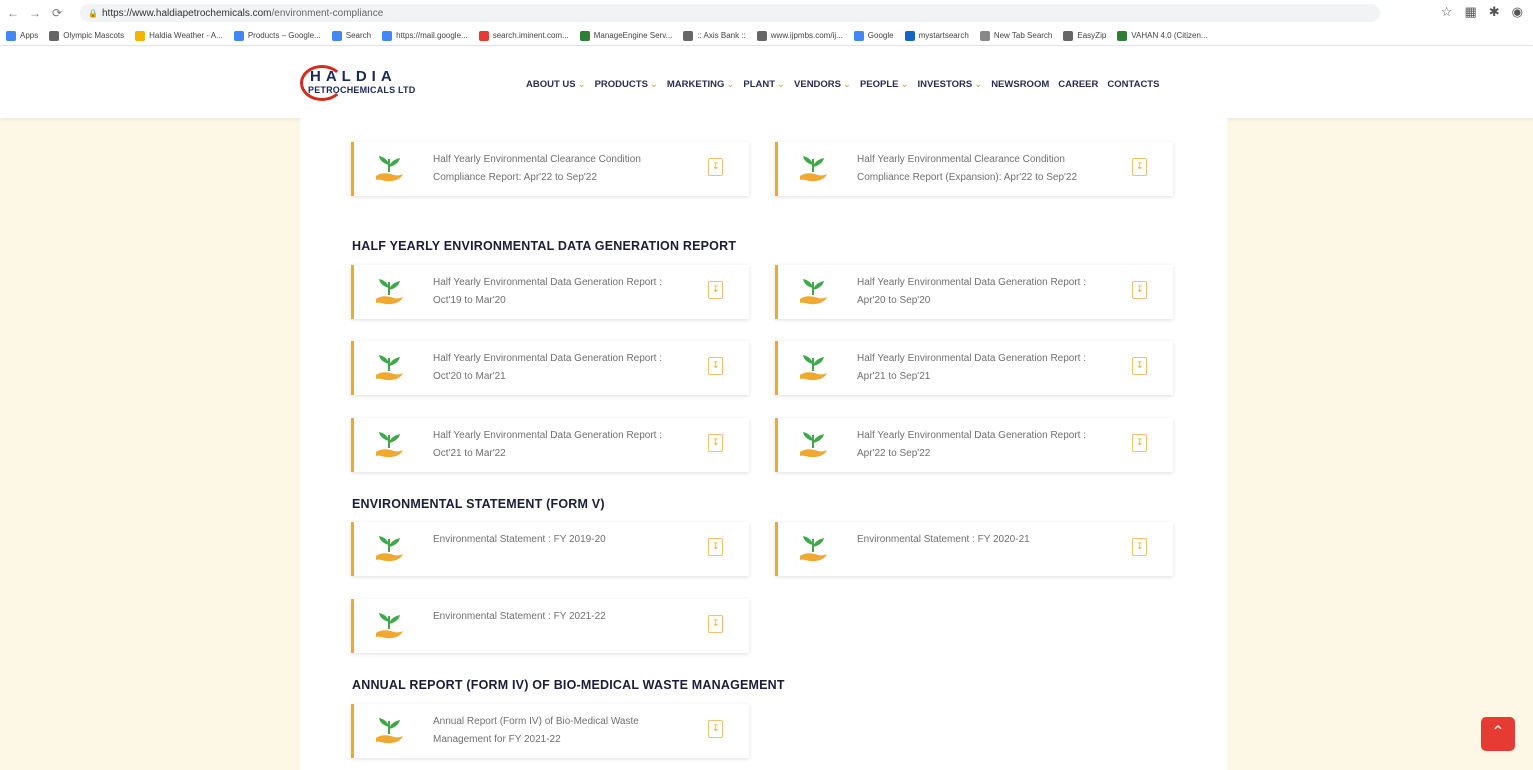 The height and width of the screenshot is (770, 1533). I want to click on nav-item-label: NEWSROOM, so click(1020, 84).